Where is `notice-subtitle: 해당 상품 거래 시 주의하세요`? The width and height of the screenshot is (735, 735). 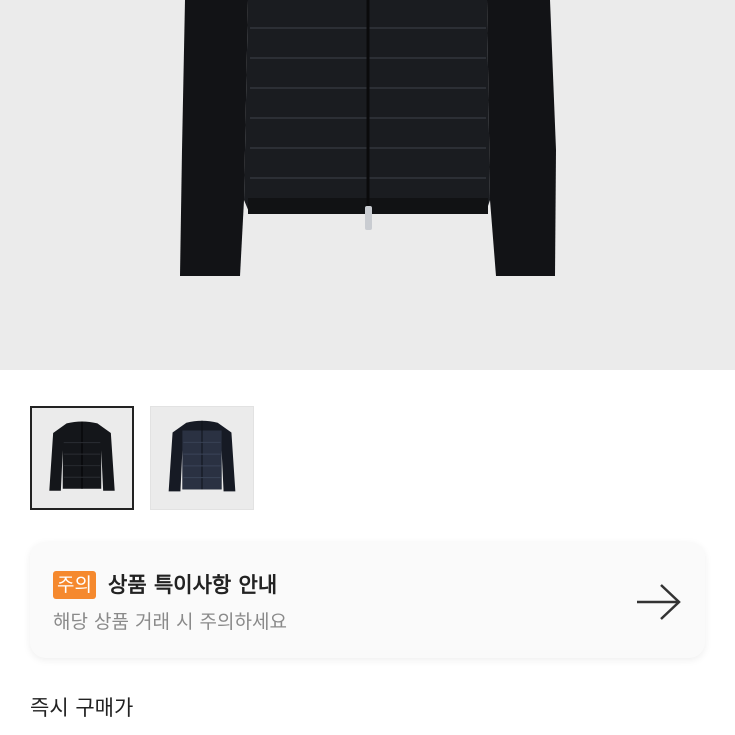 notice-subtitle: 해당 상품 거래 시 주의하세요 is located at coordinates (170, 622).